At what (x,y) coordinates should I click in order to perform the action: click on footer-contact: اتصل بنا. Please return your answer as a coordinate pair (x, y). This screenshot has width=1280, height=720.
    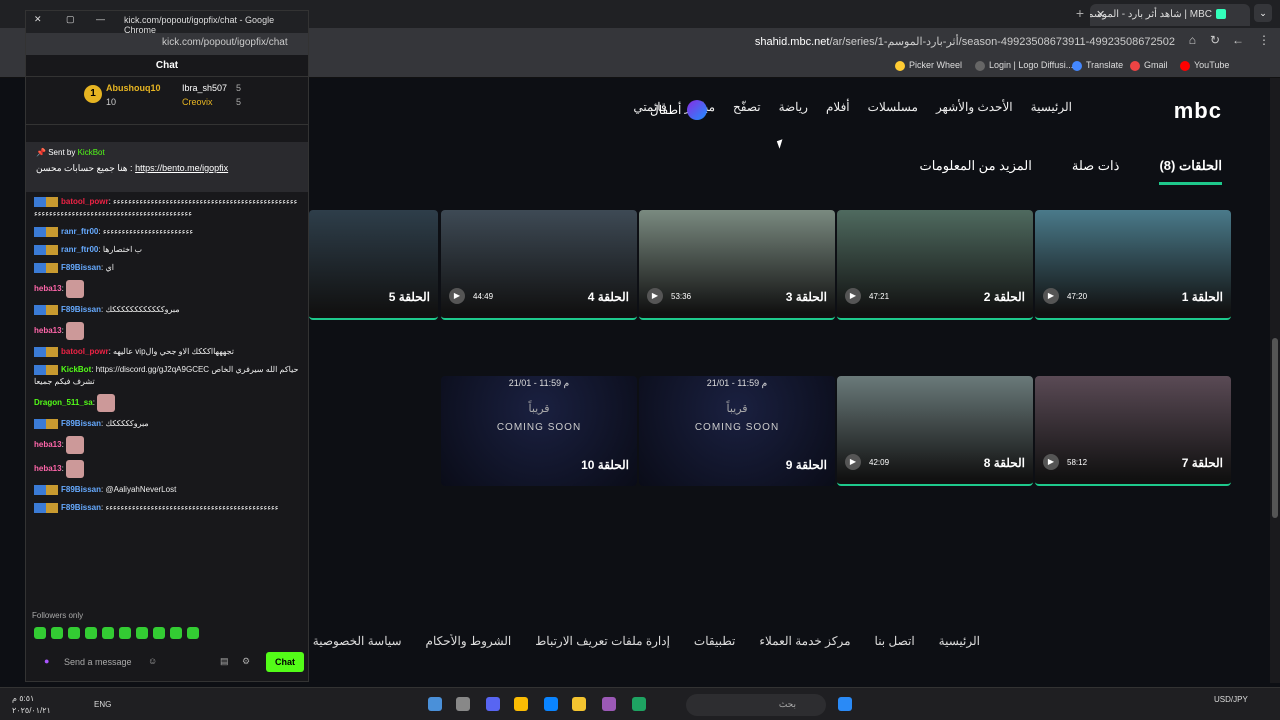
    Looking at the image, I should click on (895, 641).